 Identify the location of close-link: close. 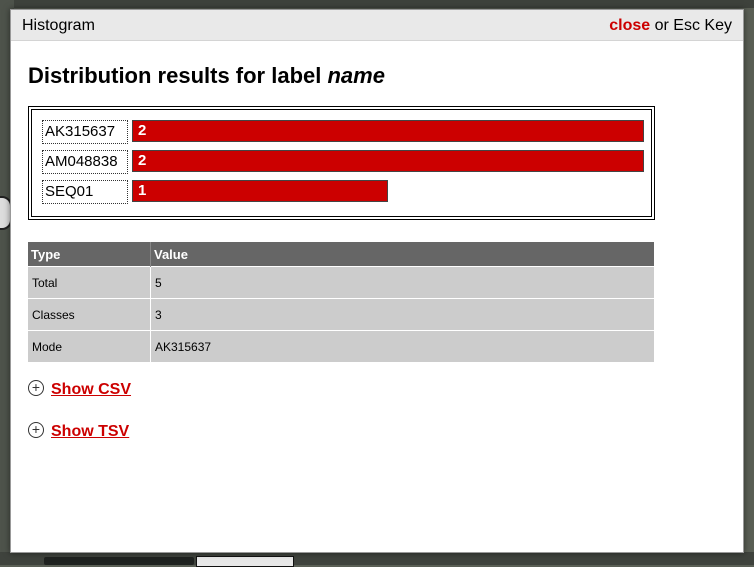
(629, 25).